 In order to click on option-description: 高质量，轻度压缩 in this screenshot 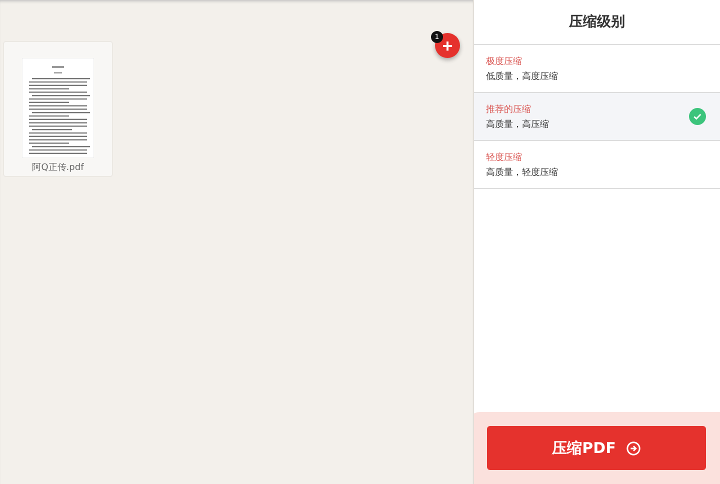, I will do `click(522, 172)`.